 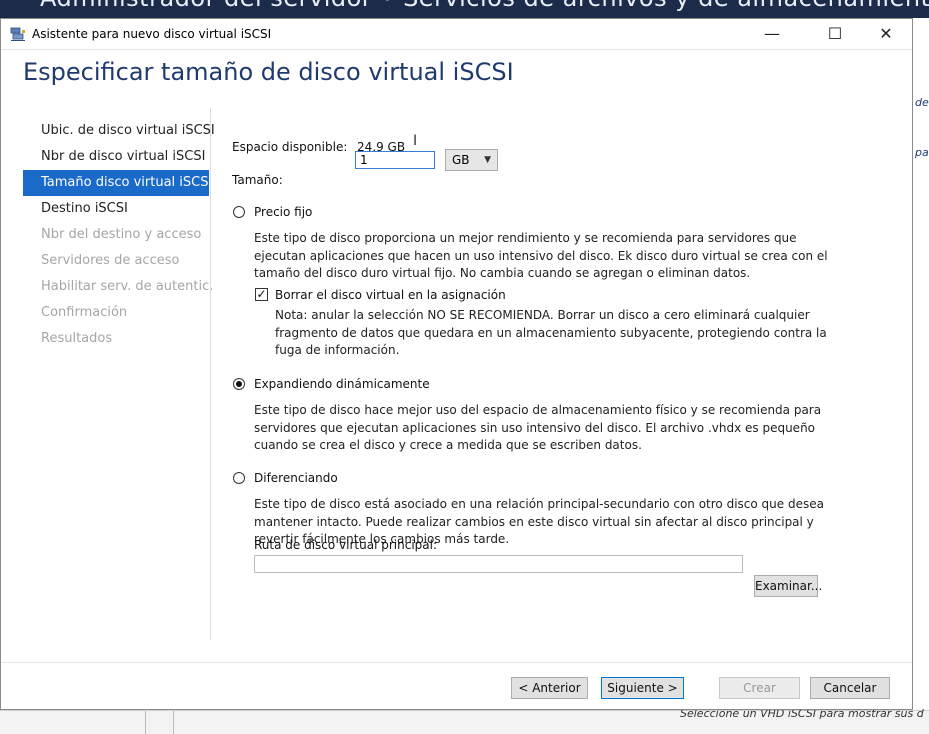 What do you see at coordinates (283, 212) in the screenshot?
I see `fixed-size-label: Precio fijo` at bounding box center [283, 212].